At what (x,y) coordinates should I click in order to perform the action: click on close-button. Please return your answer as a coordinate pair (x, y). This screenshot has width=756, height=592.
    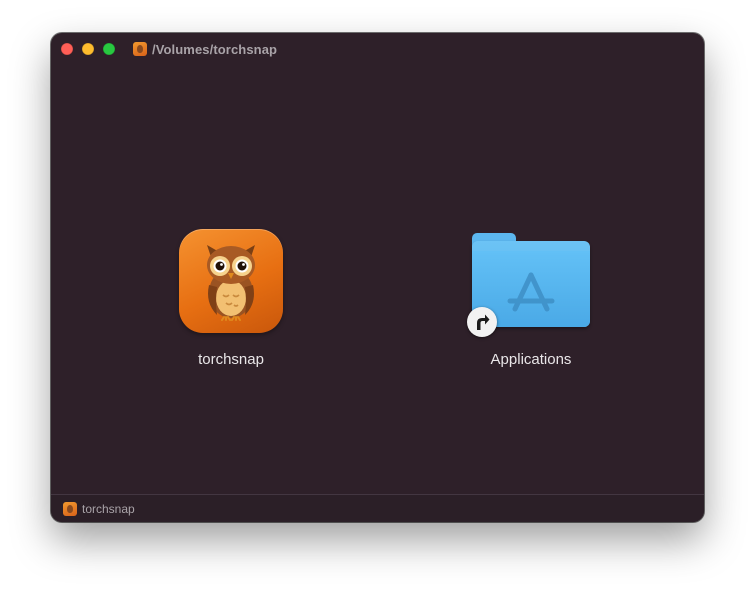
    Looking at the image, I should click on (67, 49).